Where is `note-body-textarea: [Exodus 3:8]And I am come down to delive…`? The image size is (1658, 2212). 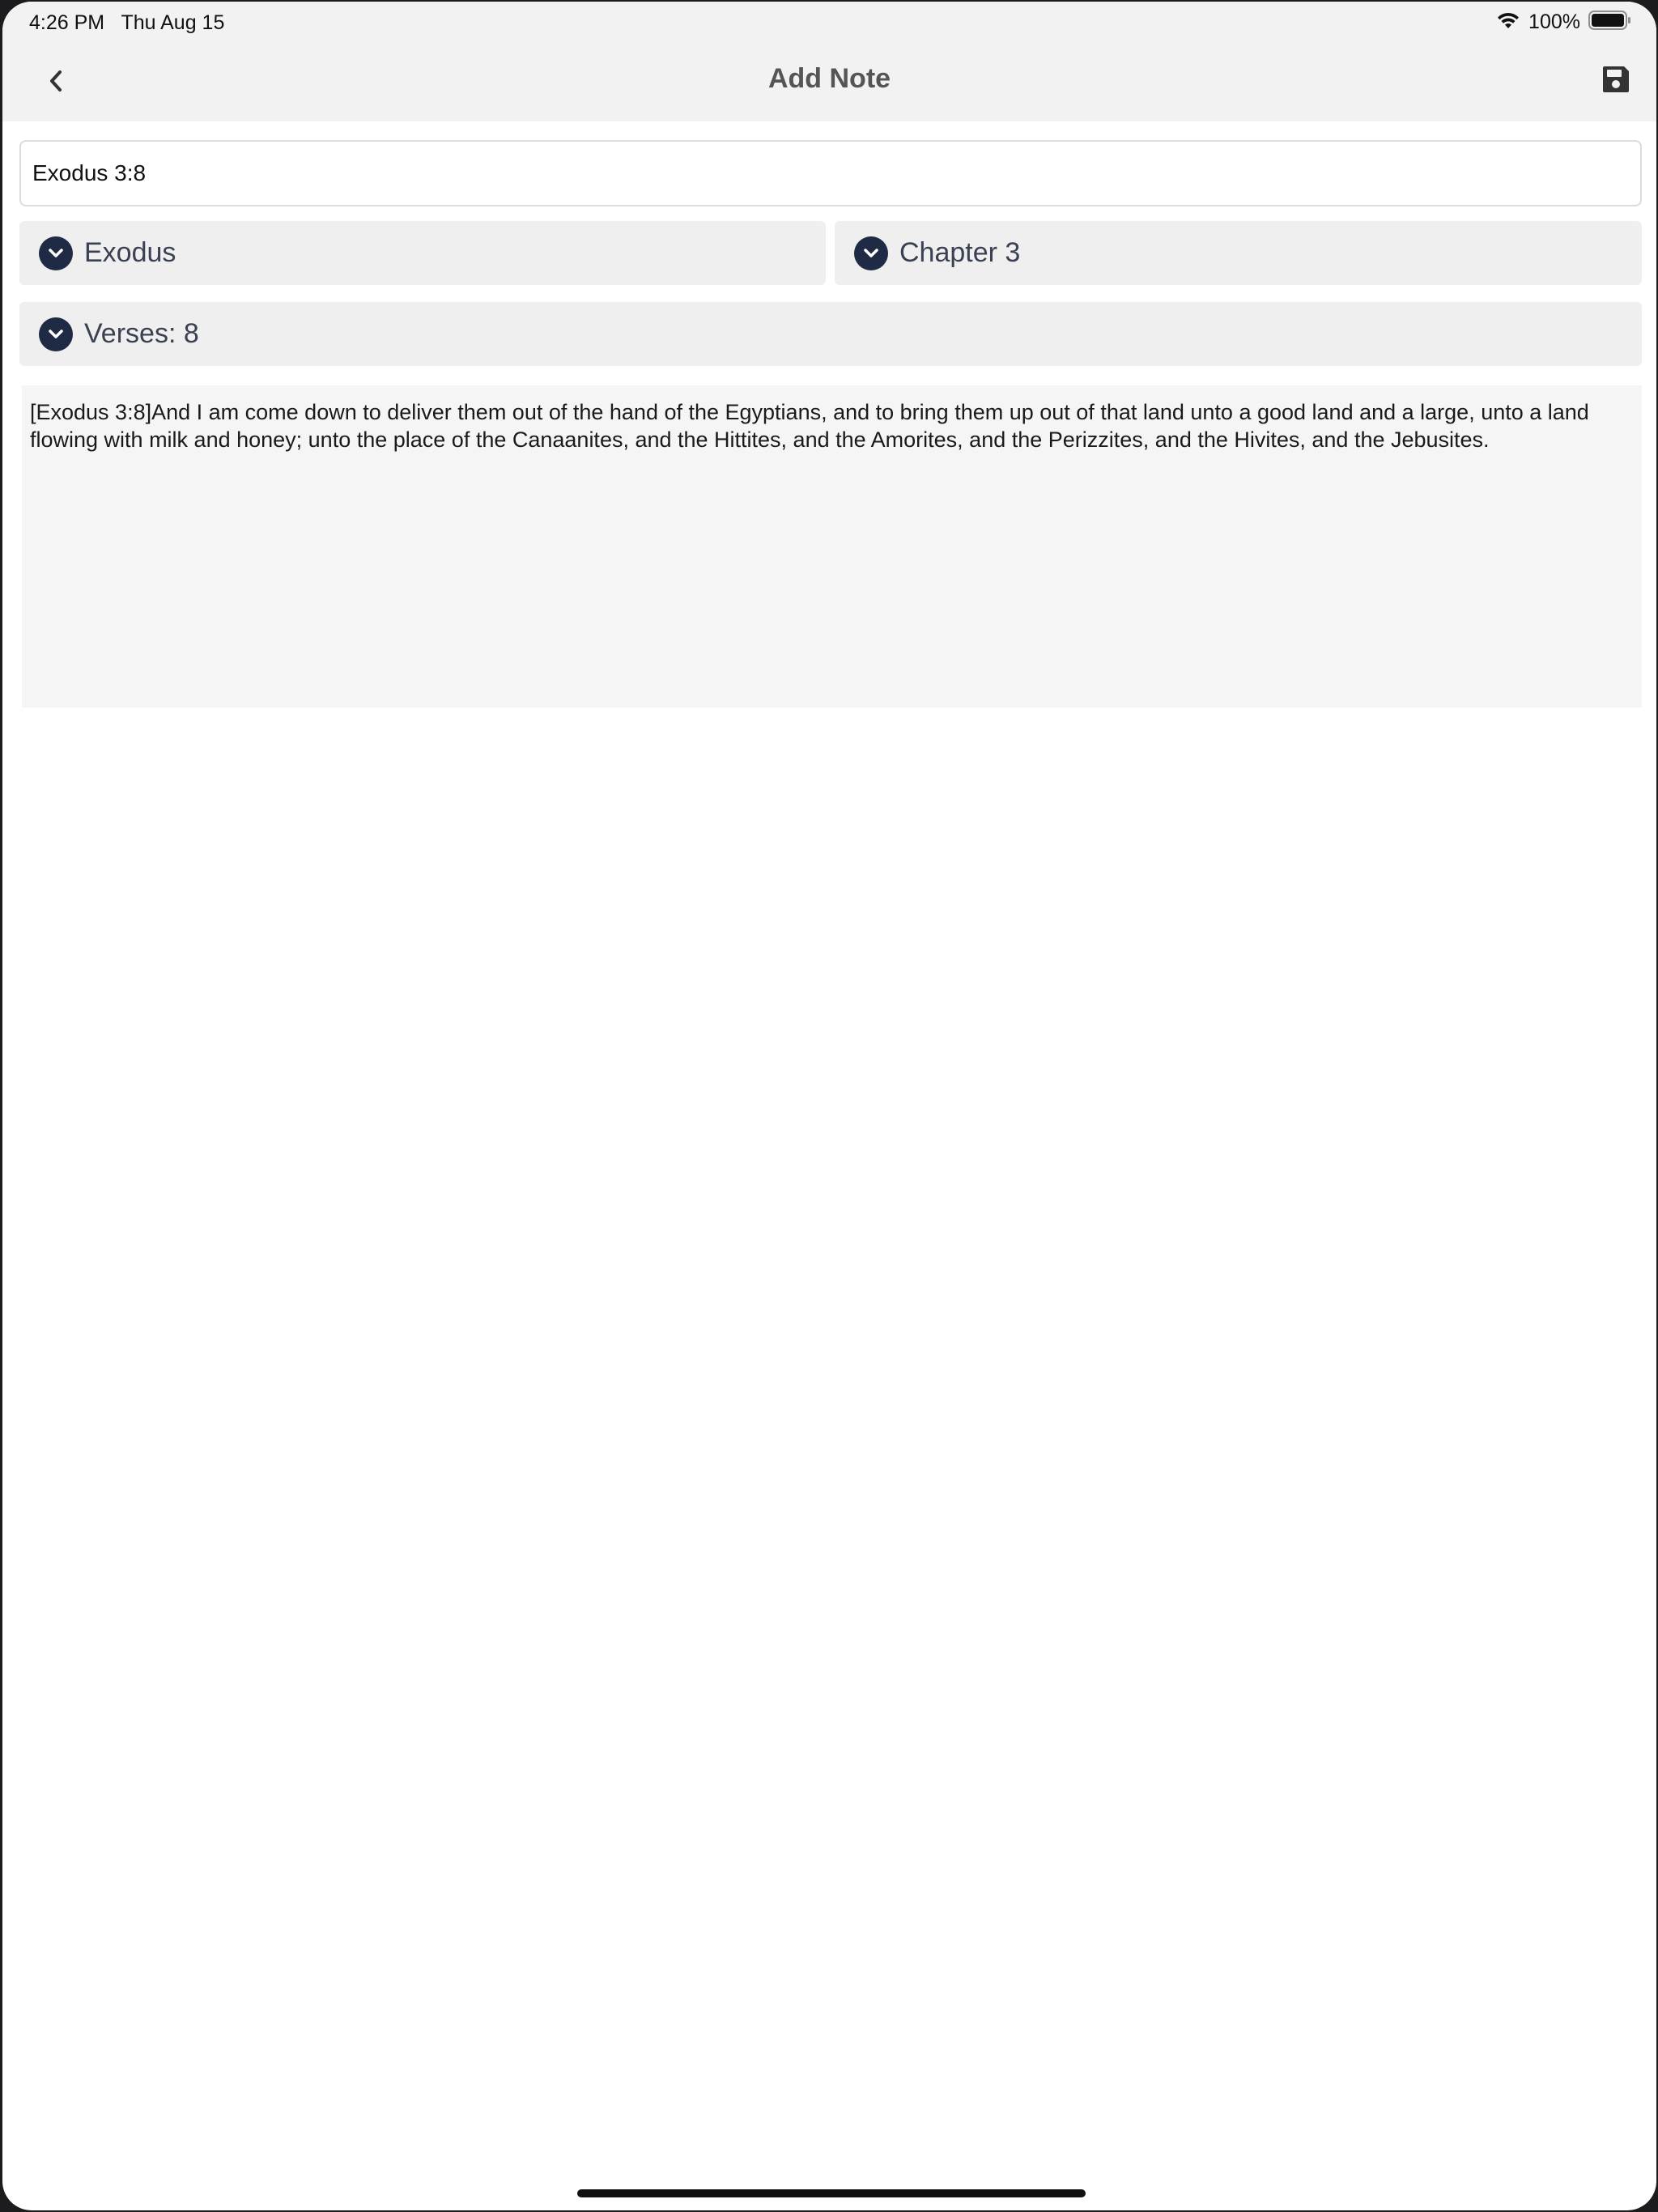
note-body-textarea: [Exodus 3:8]And I am come down to delive… is located at coordinates (832, 547).